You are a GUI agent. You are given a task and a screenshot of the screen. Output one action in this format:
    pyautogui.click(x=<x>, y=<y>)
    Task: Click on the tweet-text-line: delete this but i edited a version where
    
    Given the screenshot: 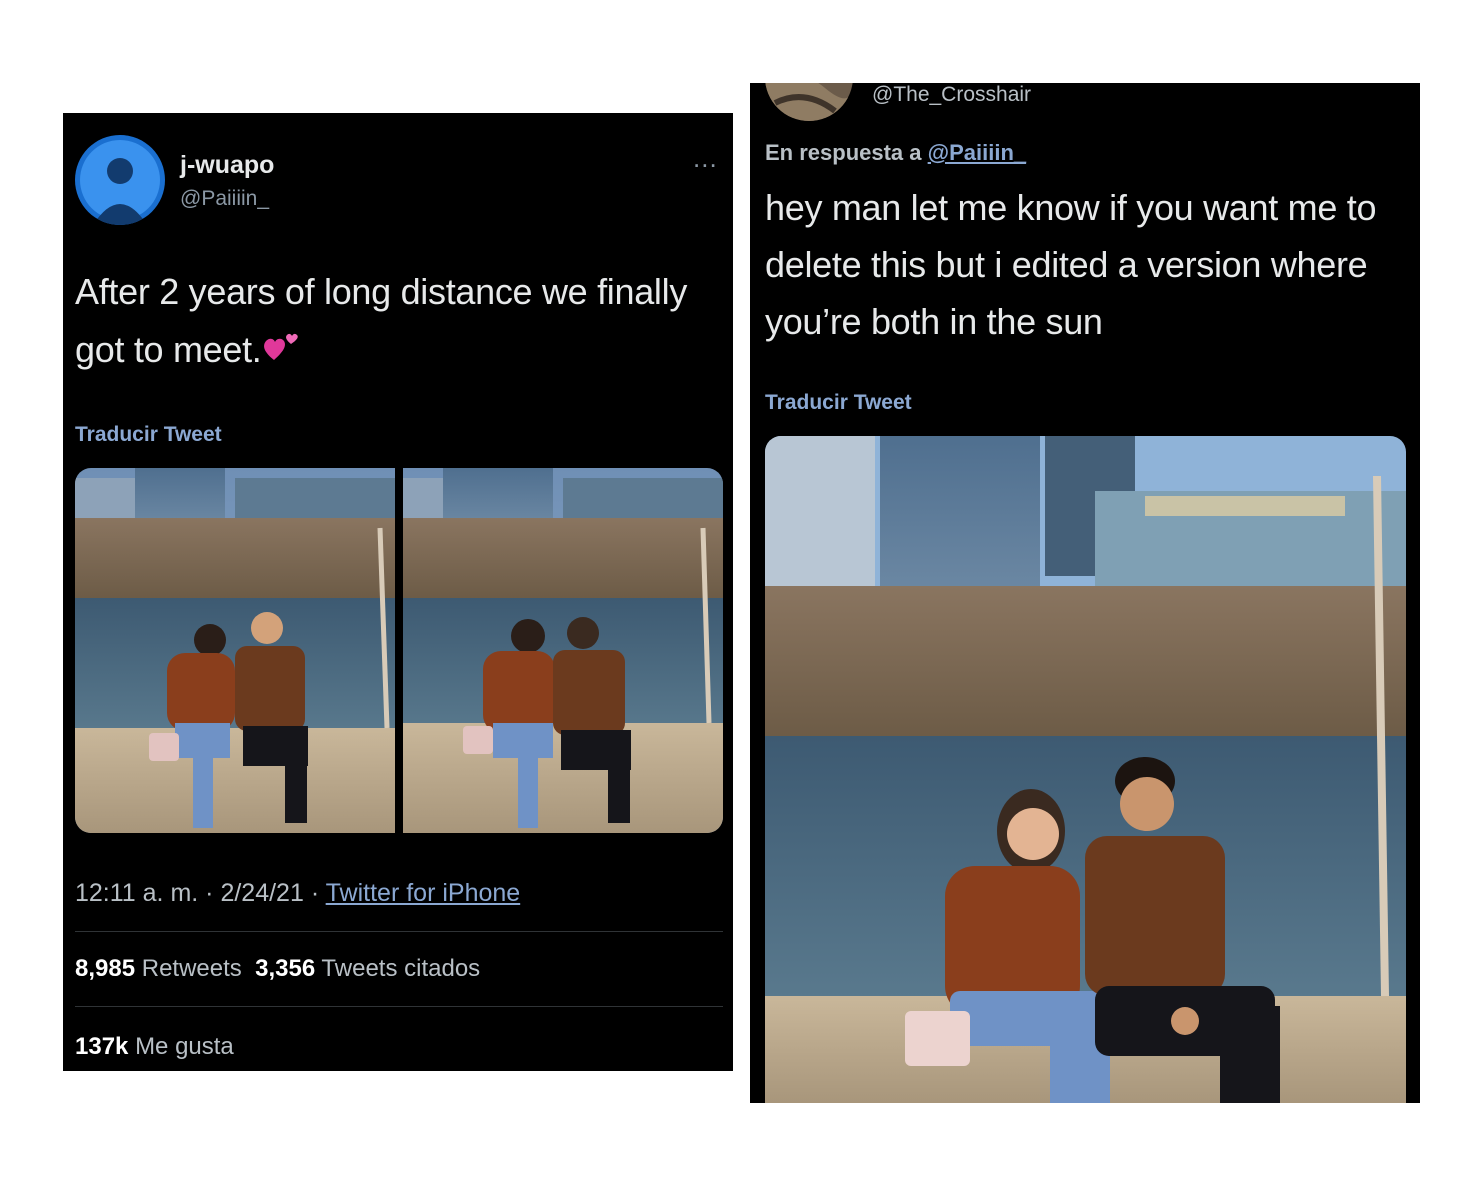 What is the action you would take?
    pyautogui.click(x=1066, y=264)
    